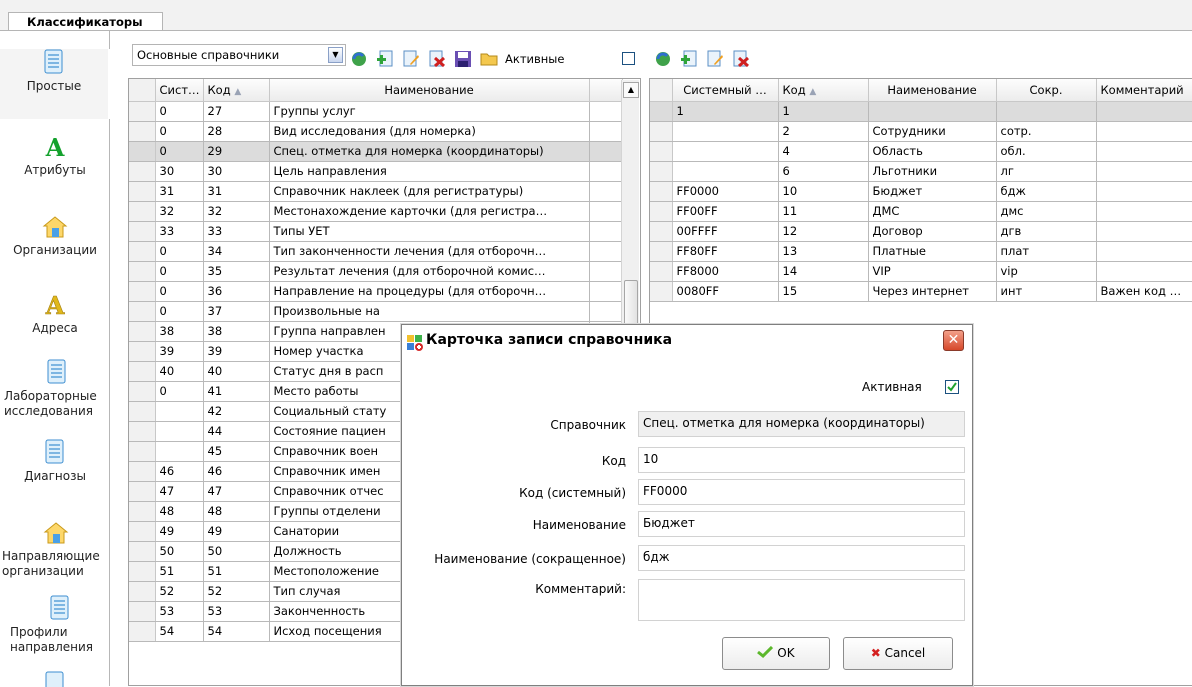  Describe the element at coordinates (823, 90) in the screenshot. I see `col-header-code: Код ▲` at that location.